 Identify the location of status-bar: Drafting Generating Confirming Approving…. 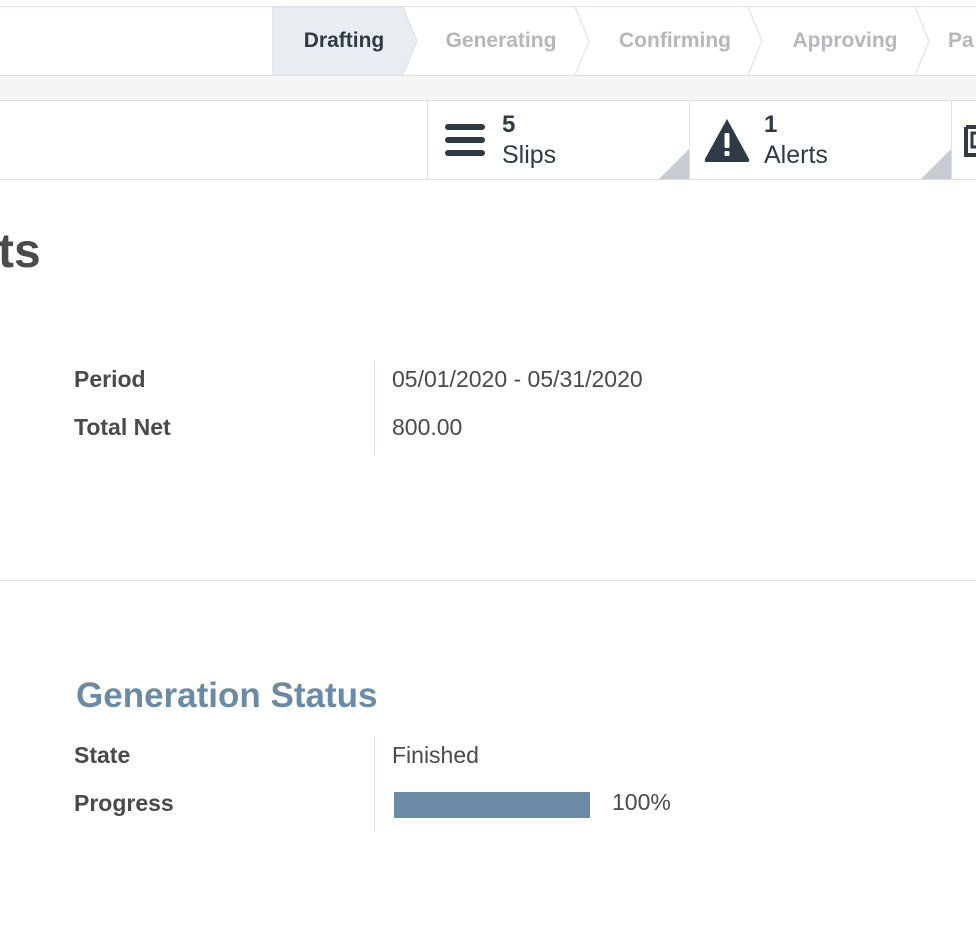
(488, 41).